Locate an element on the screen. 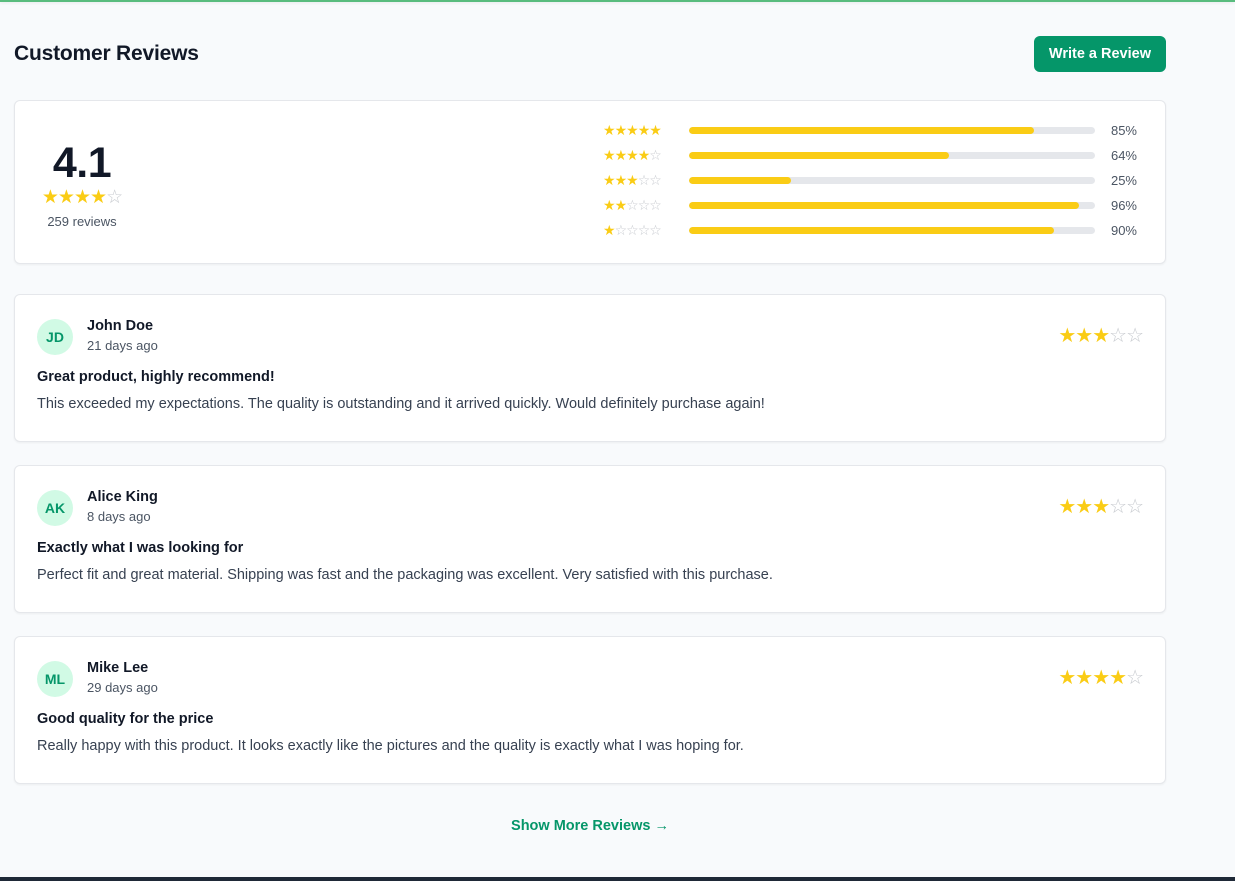  distribution-percent: 25% is located at coordinates (1123, 180).